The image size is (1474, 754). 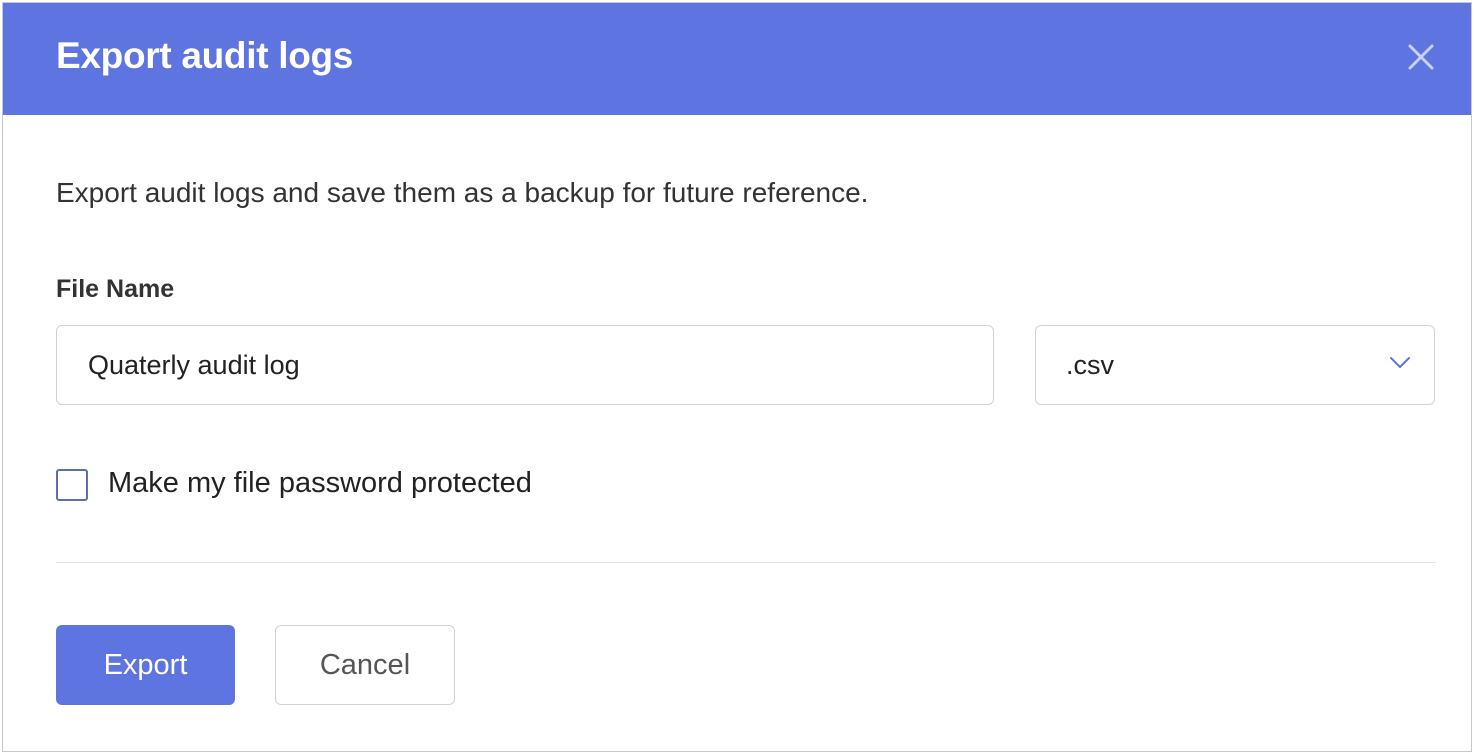 I want to click on file-name-label: File Name, so click(x=115, y=289).